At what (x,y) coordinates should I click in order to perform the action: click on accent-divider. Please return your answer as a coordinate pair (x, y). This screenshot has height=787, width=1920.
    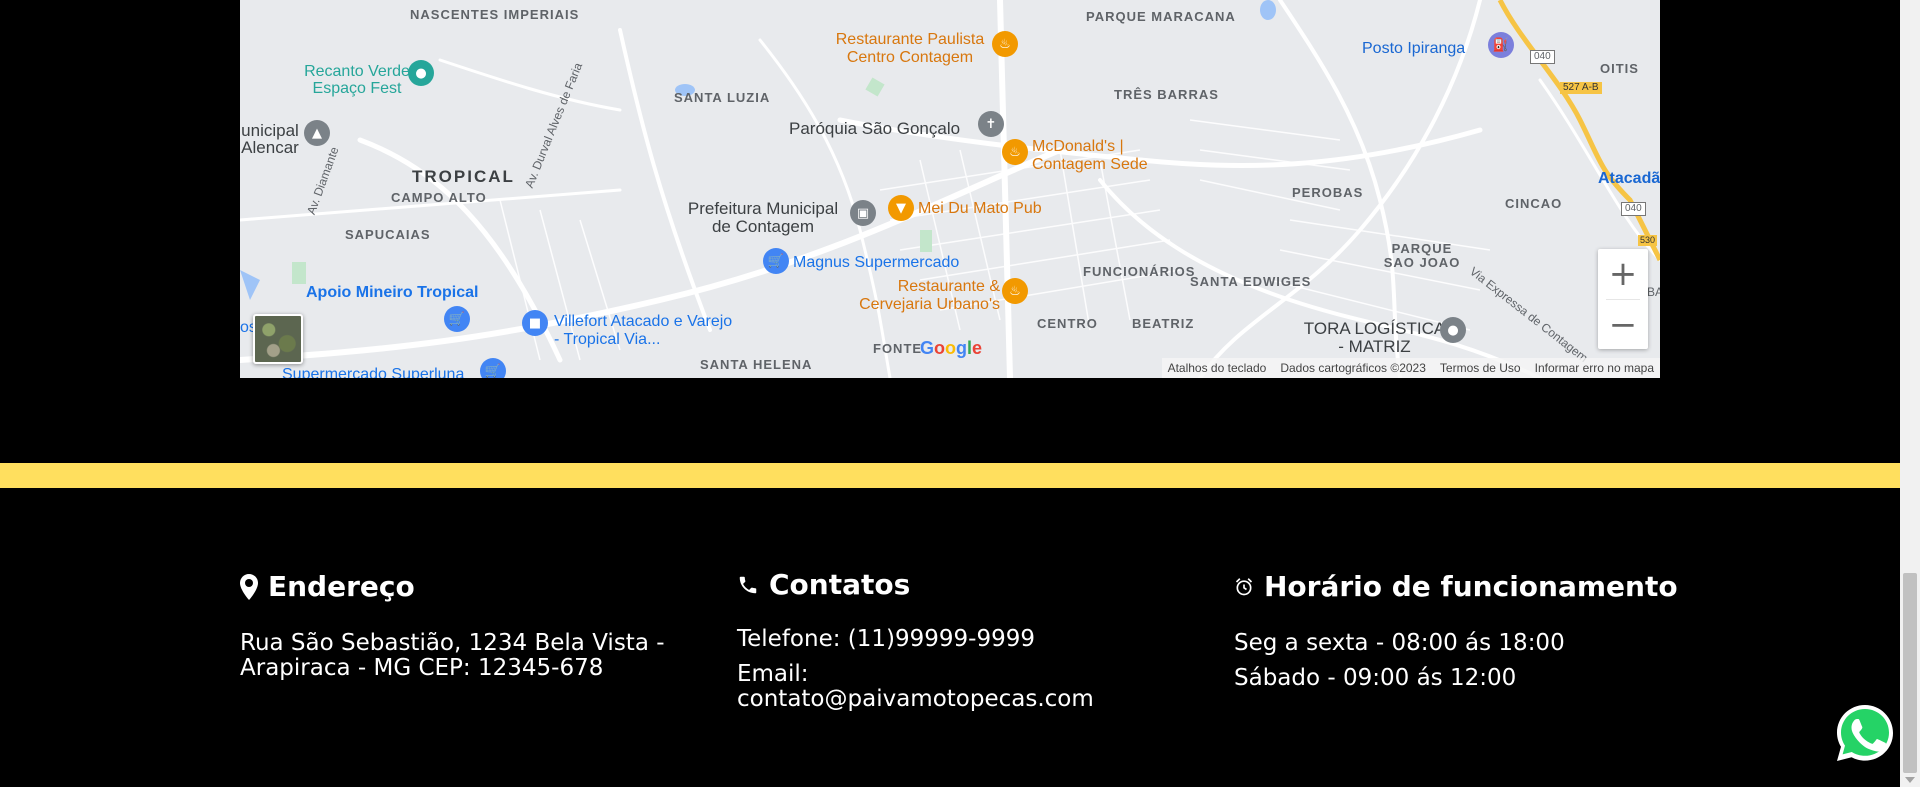
    Looking at the image, I should click on (950, 475).